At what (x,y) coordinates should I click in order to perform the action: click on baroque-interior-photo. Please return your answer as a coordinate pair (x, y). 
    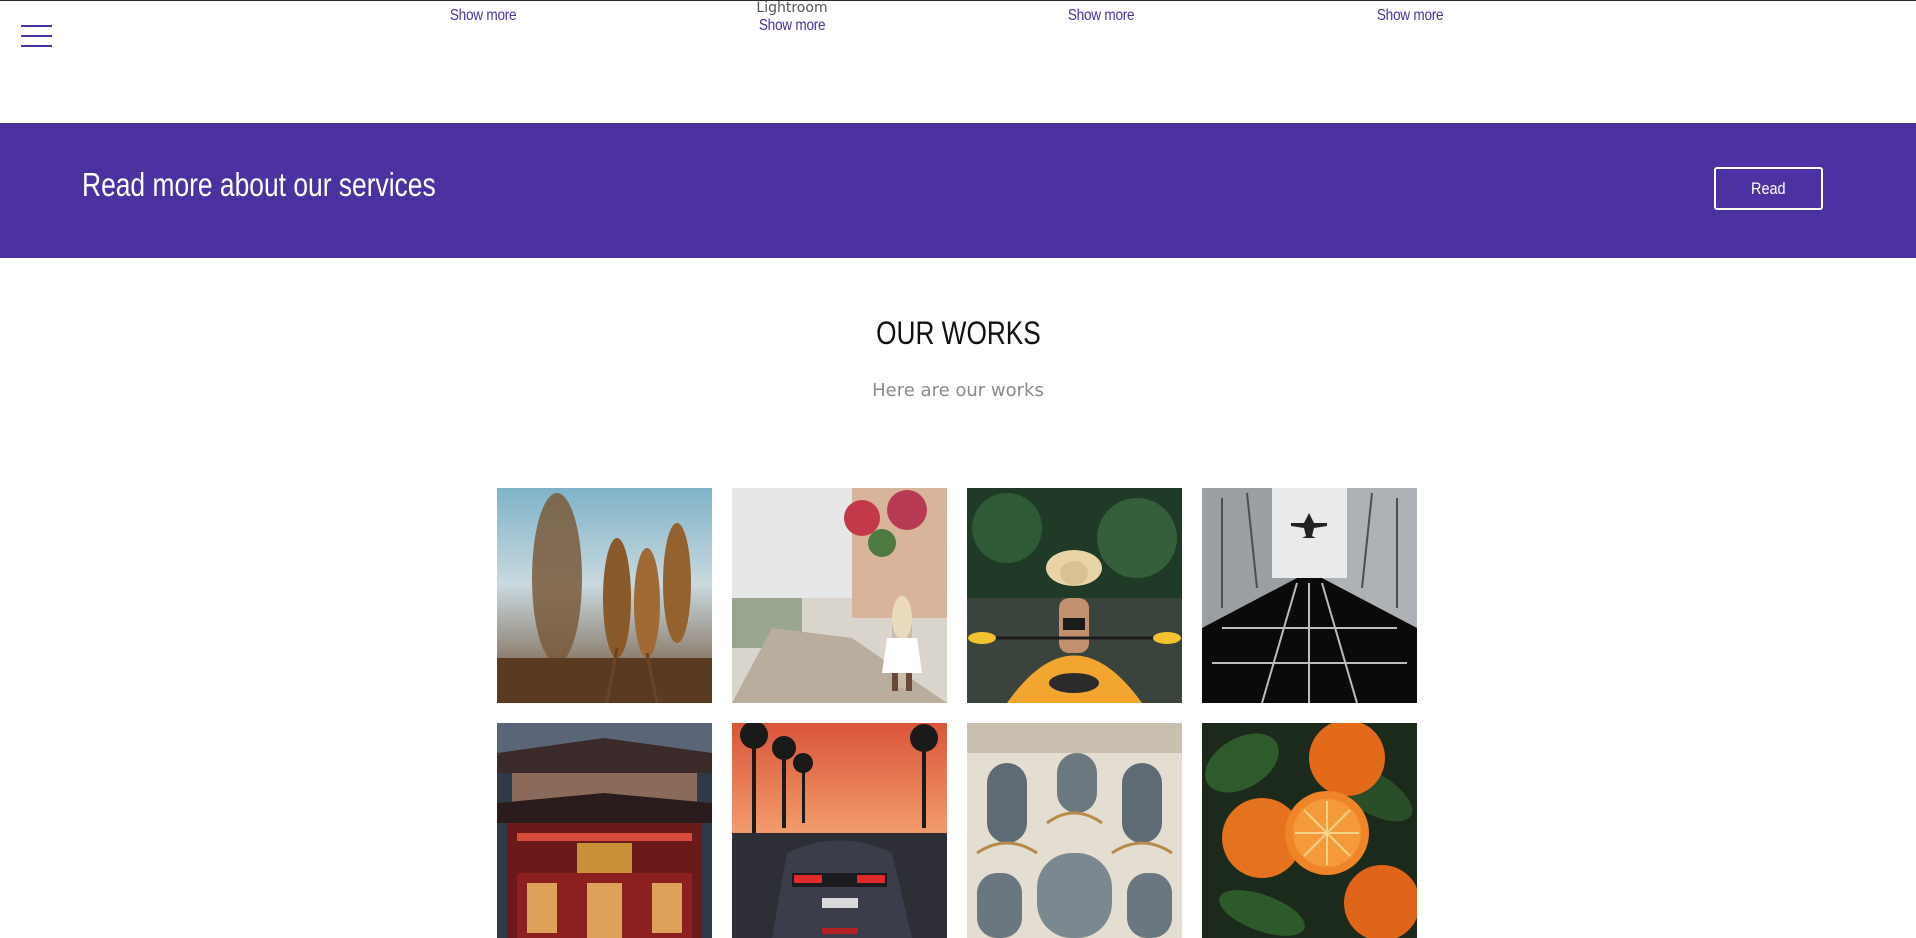
    Looking at the image, I should click on (1074, 830).